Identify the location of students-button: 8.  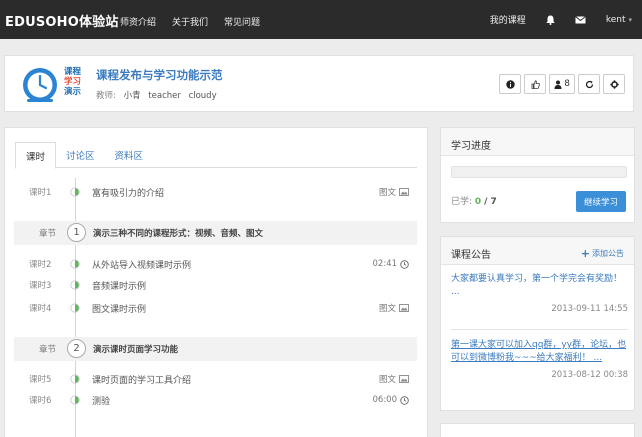
(562, 84).